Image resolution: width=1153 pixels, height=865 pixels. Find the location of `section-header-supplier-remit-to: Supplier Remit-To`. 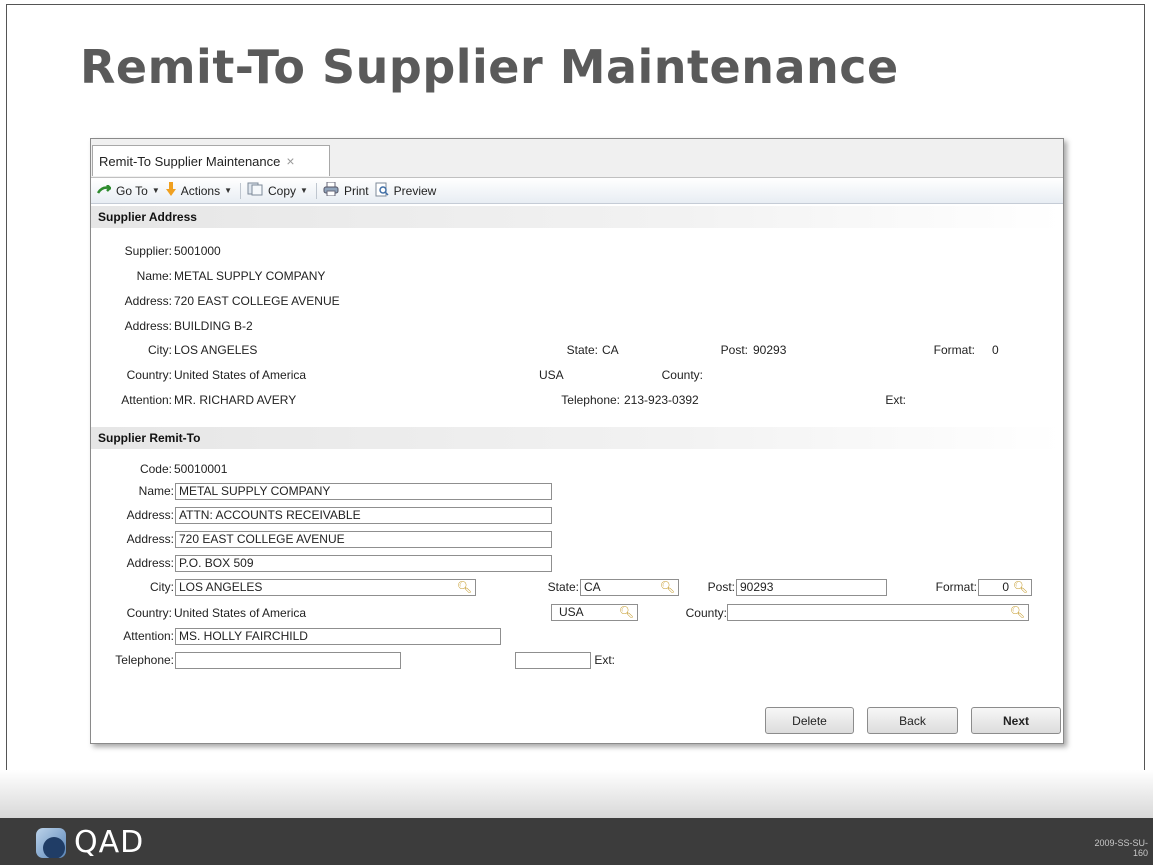

section-header-supplier-remit-to: Supplier Remit-To is located at coordinates (577, 438).